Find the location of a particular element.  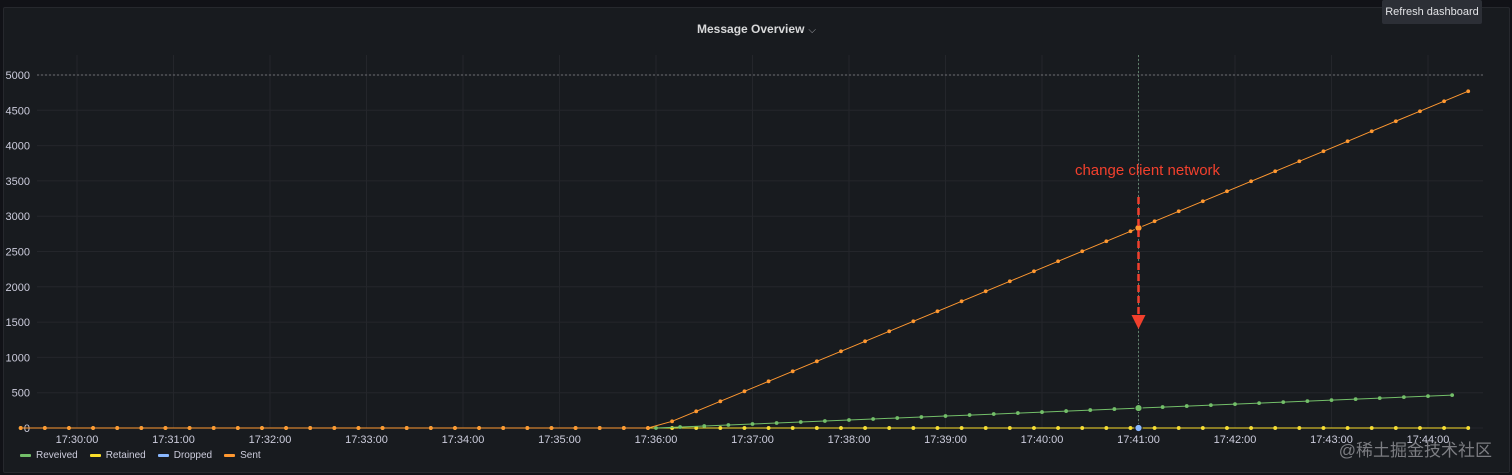

y-tick-label: 4000 is located at coordinates (18, 147).